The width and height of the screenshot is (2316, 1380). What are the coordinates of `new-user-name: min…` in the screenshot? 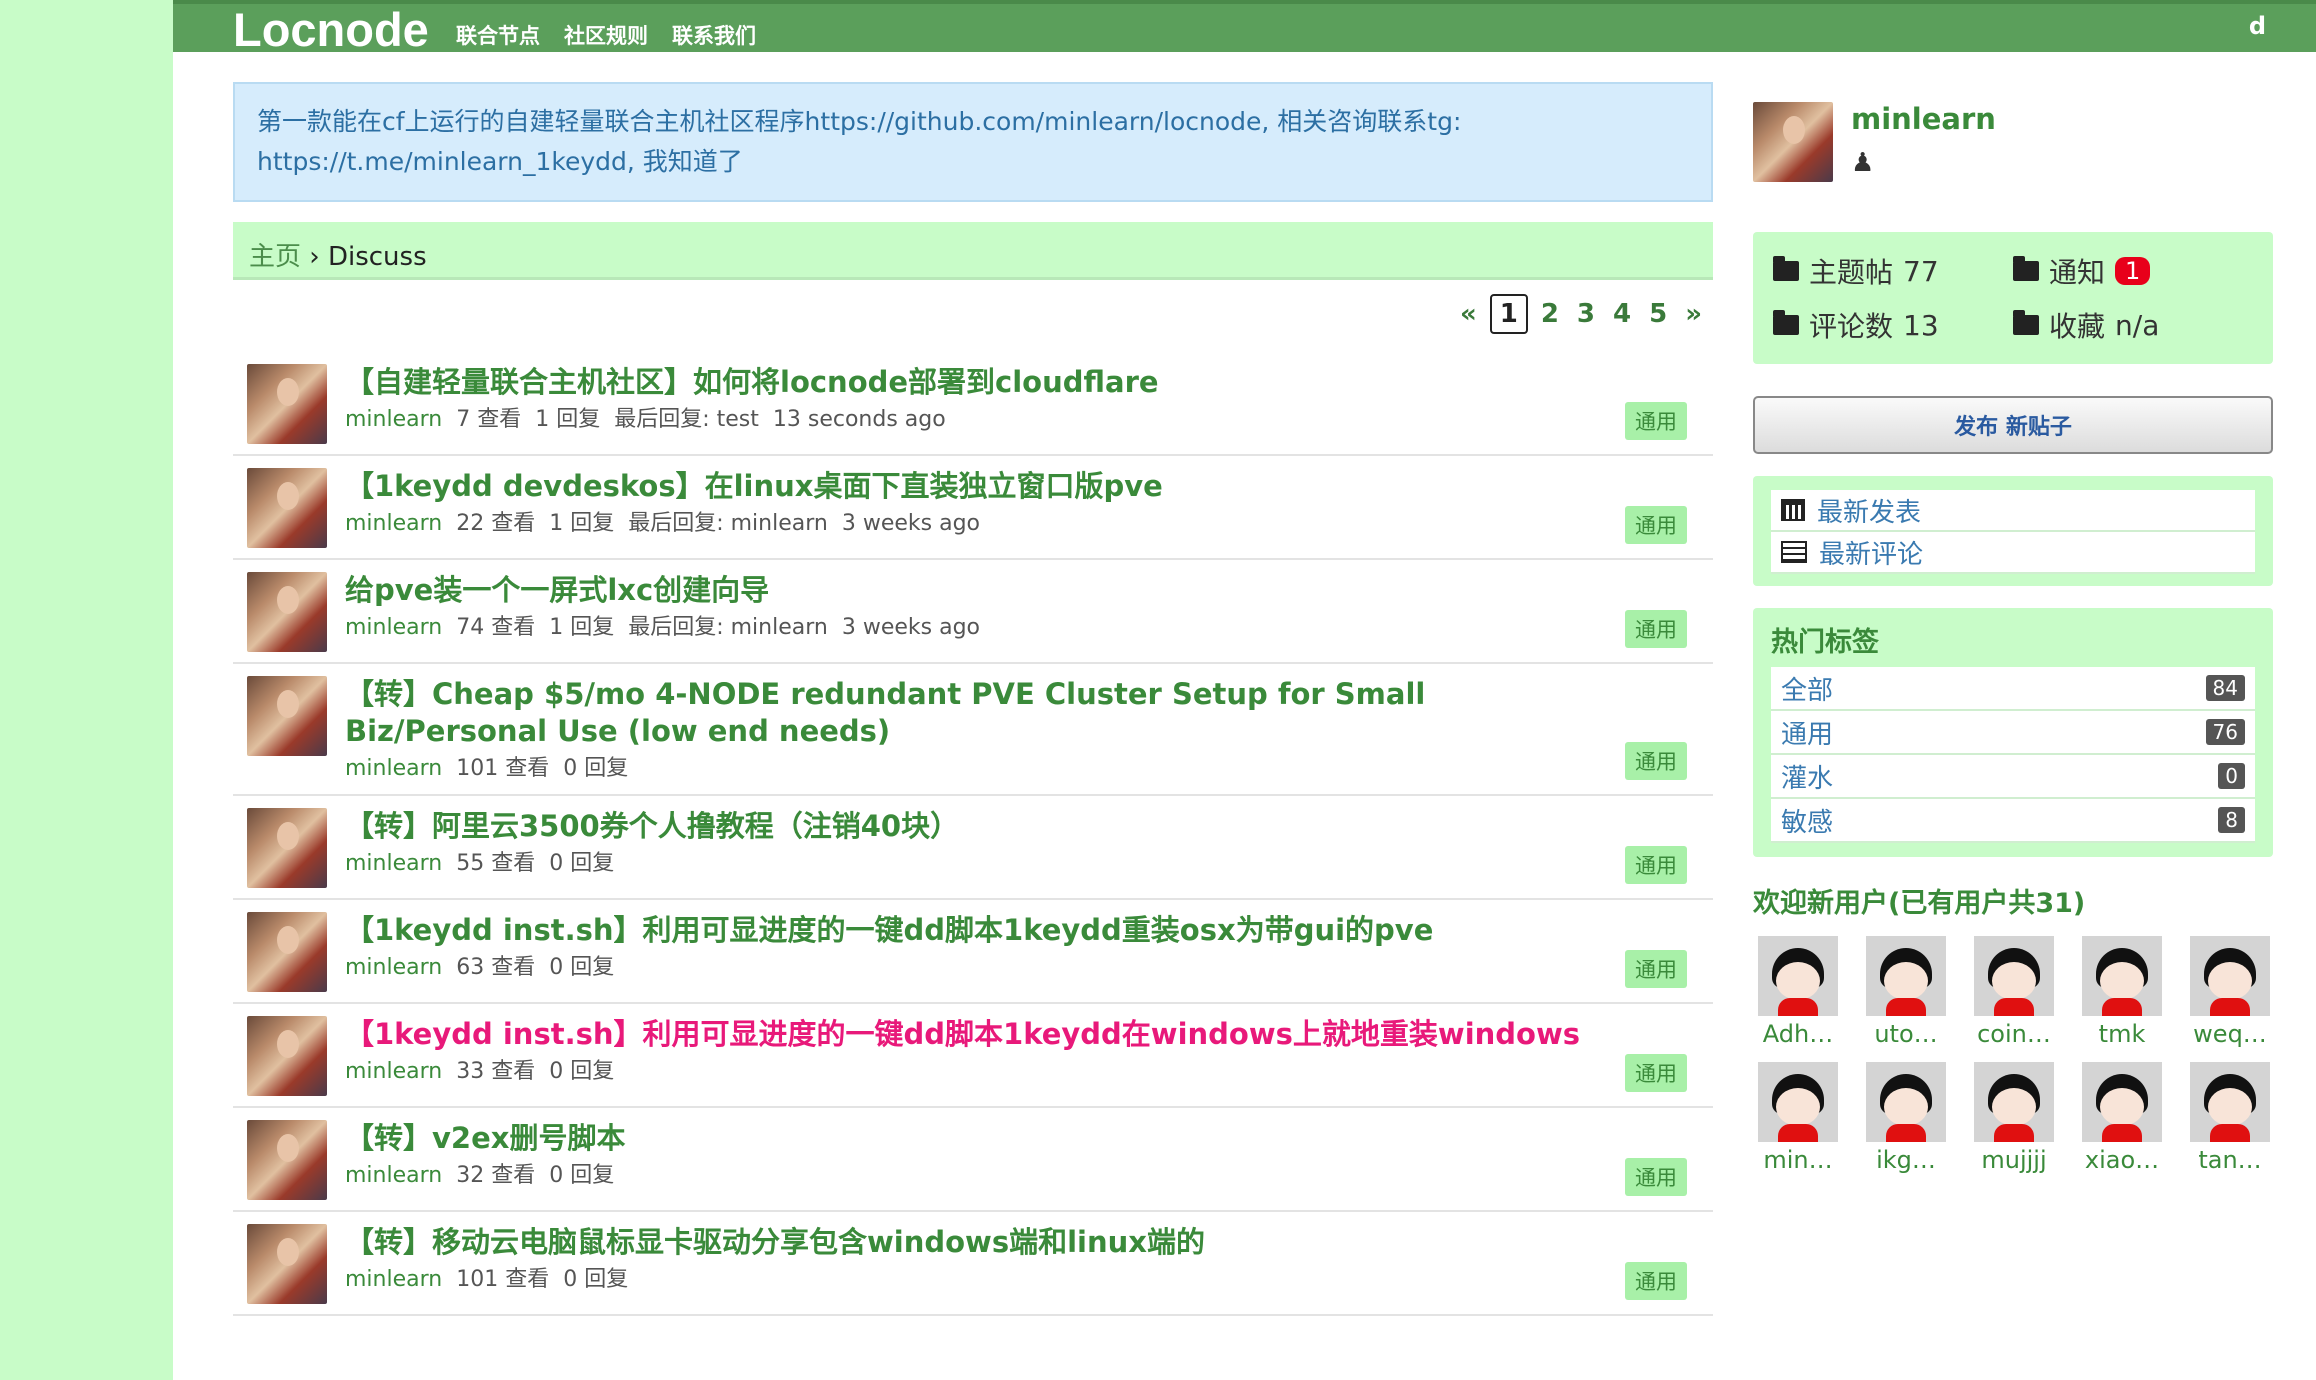 It's located at (1798, 1160).